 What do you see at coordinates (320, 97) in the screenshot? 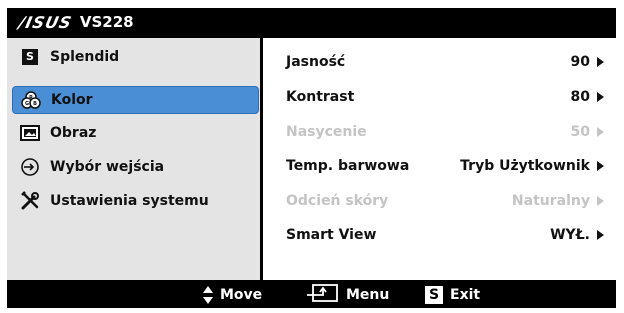
I see `setting-label: Kontrast` at bounding box center [320, 97].